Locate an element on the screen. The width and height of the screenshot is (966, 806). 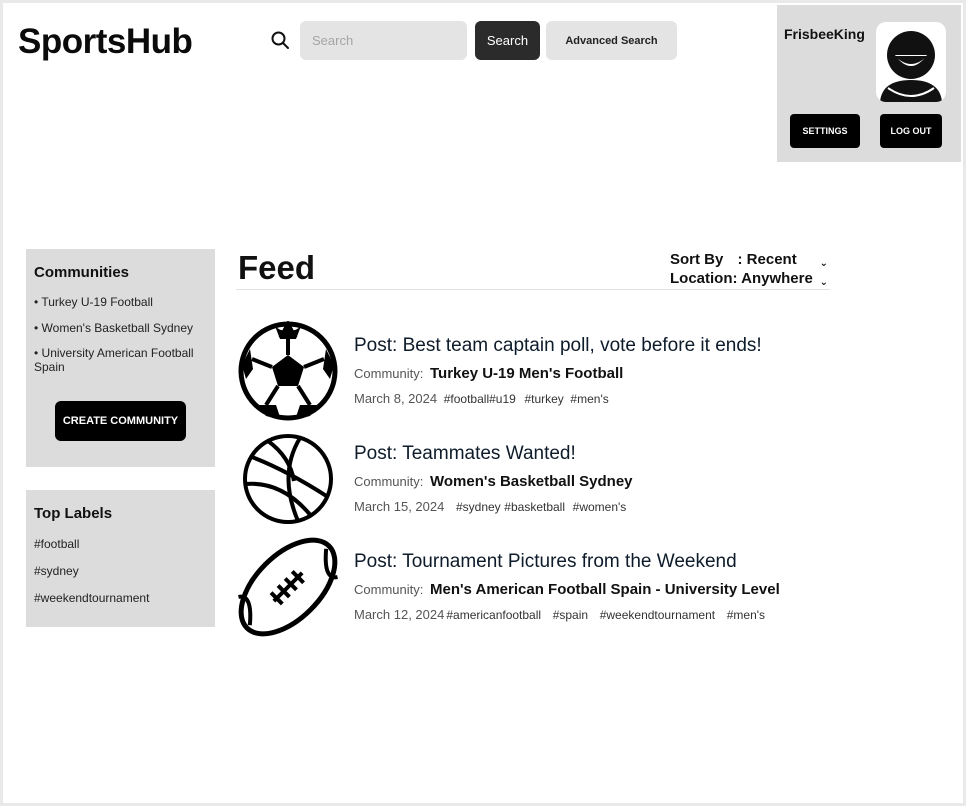
post-tag: #turkey is located at coordinates (543, 399).